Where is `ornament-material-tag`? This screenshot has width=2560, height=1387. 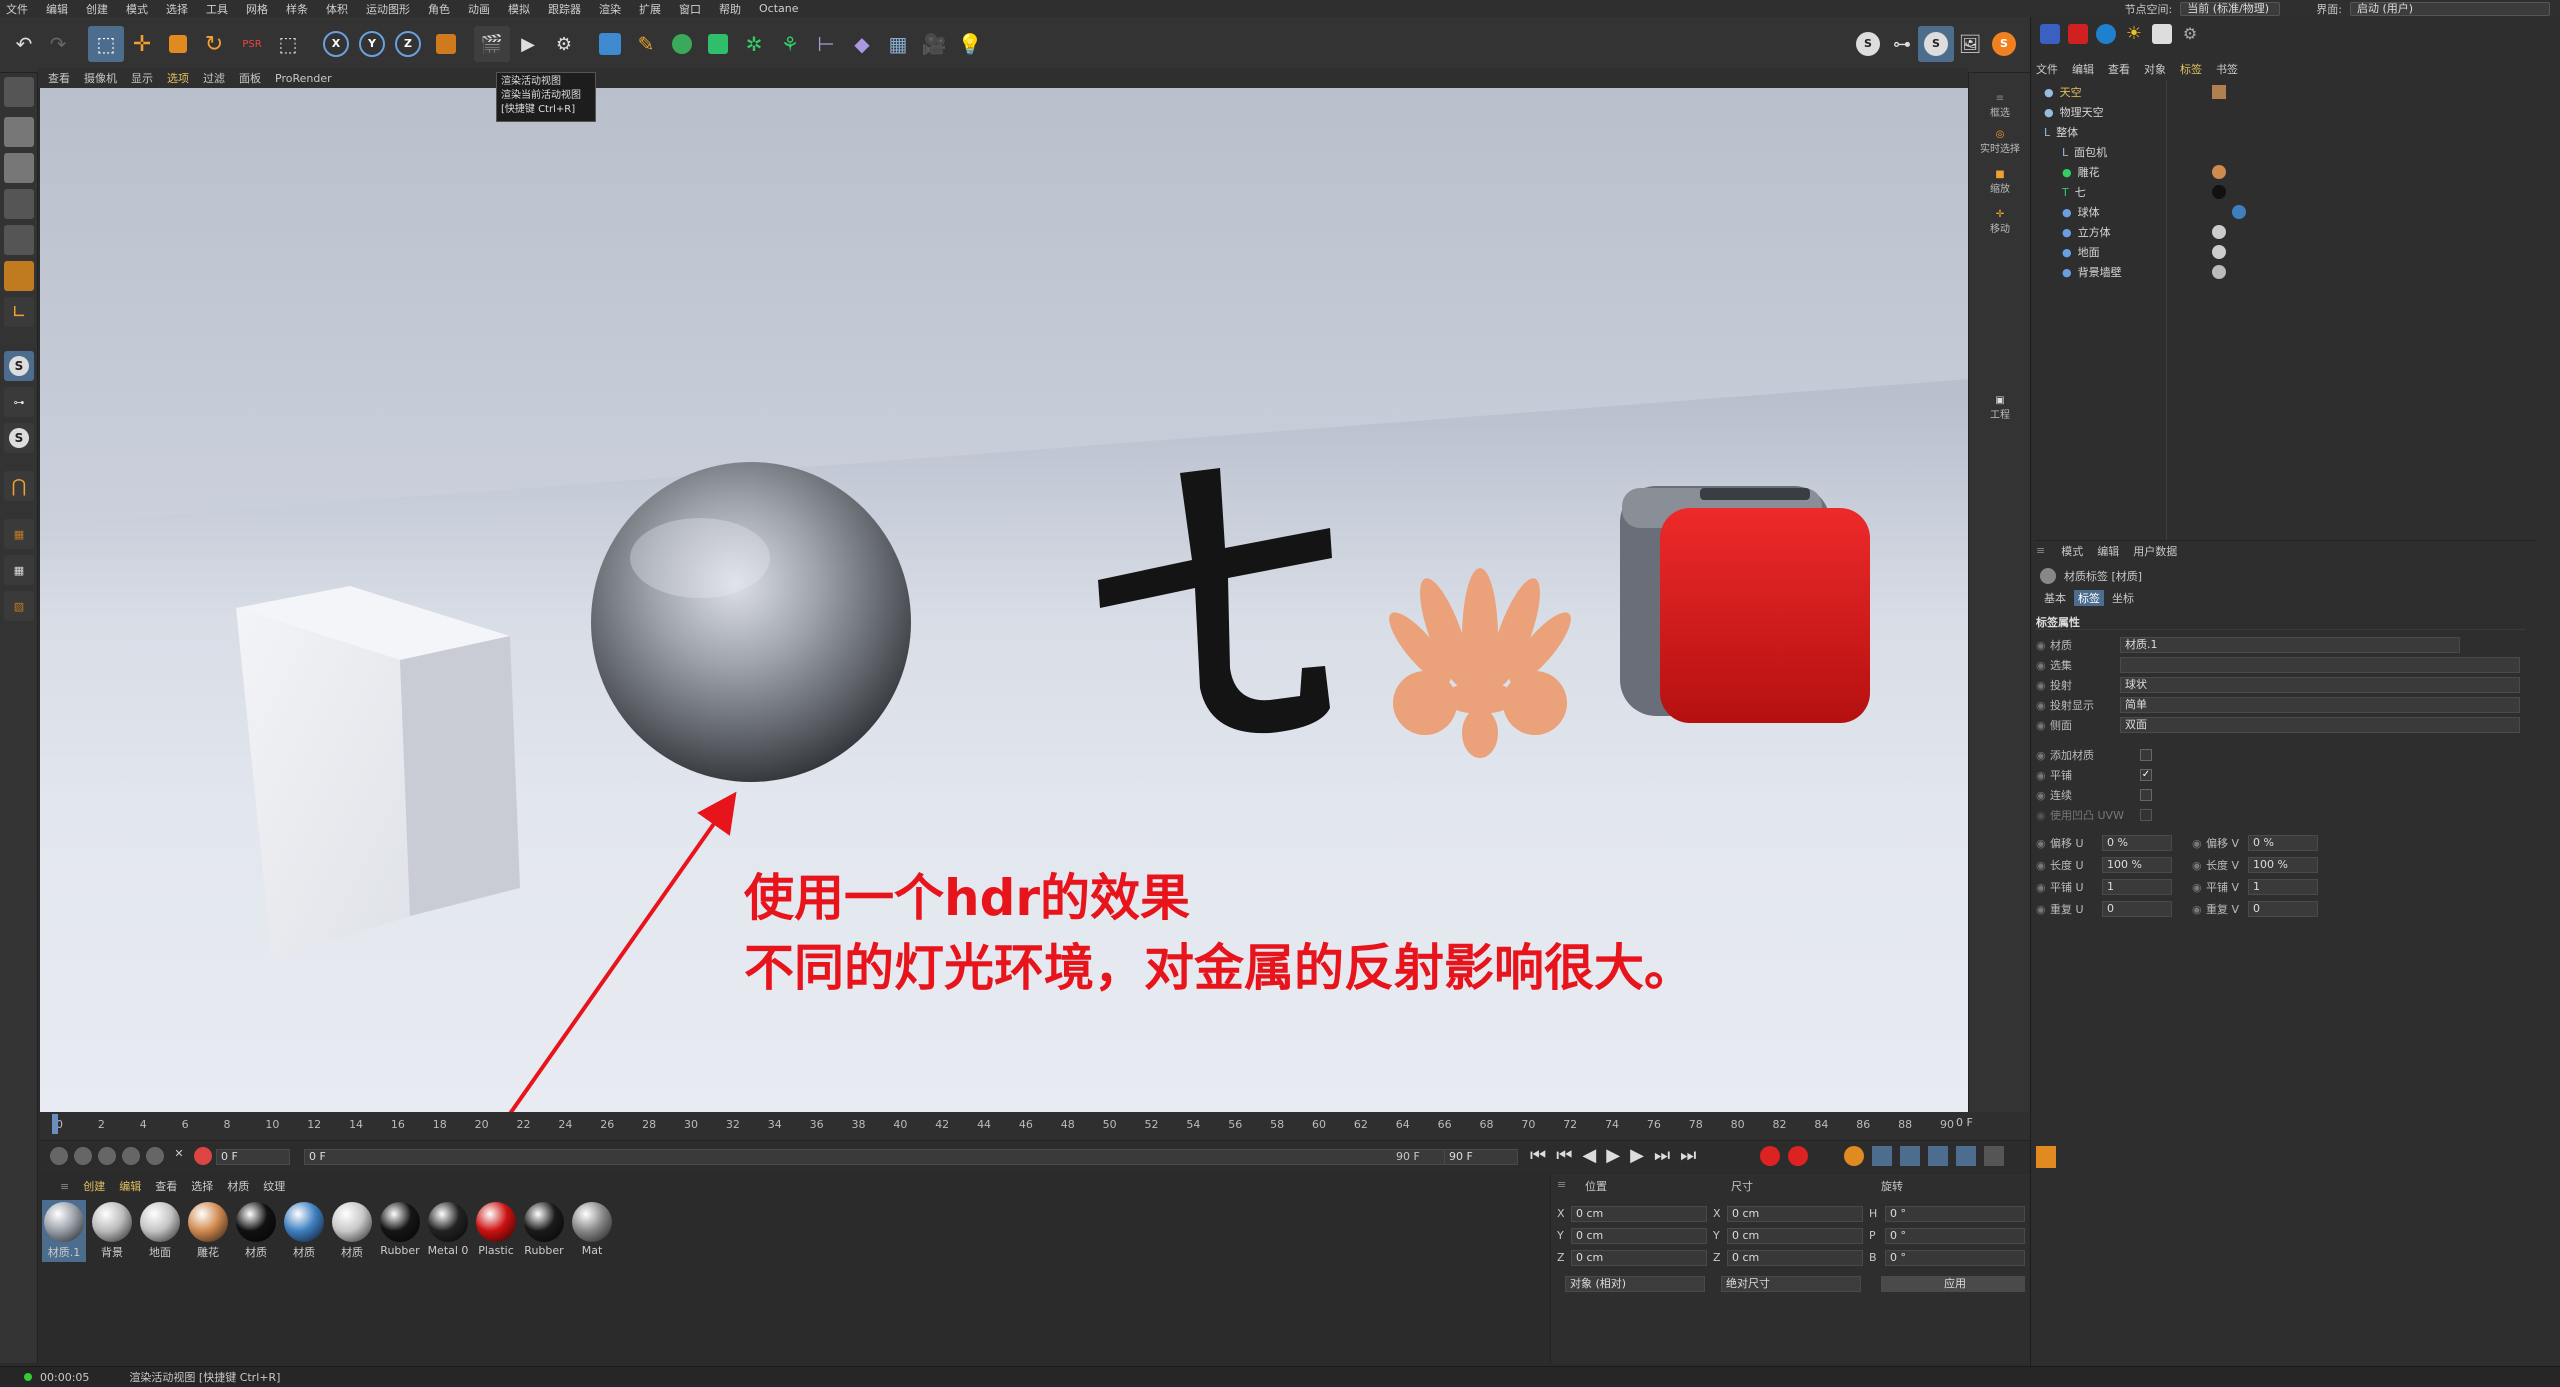
ornament-material-tag is located at coordinates (2219, 172).